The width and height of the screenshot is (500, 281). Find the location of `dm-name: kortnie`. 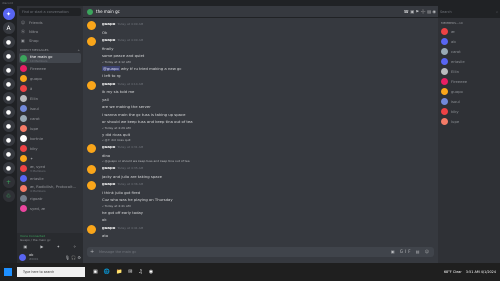

dm-name: kortnie is located at coordinates (37, 138).